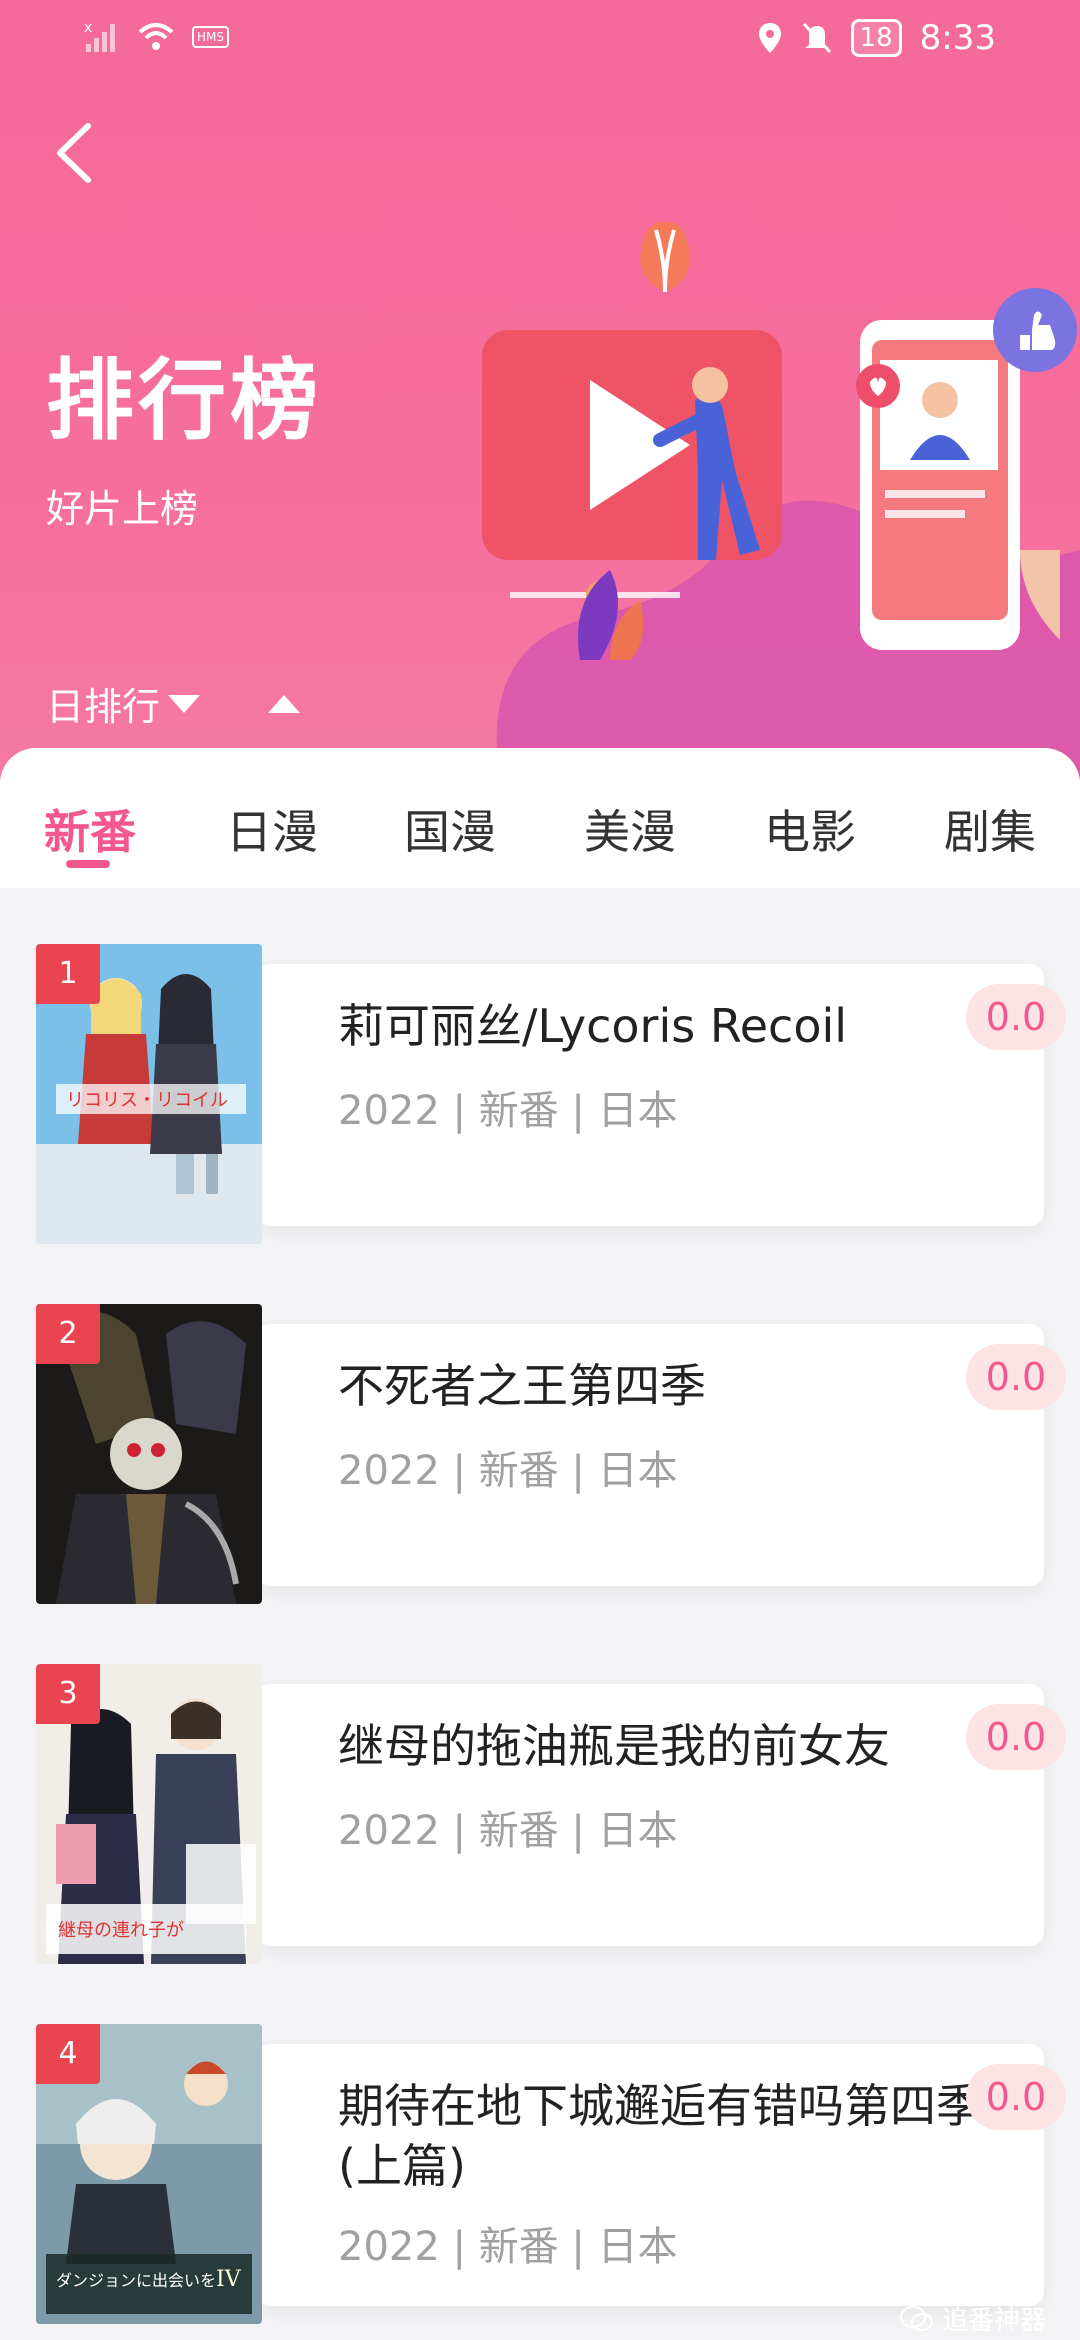  I want to click on poster-image: リコリス・リコイル 1, so click(149, 1094).